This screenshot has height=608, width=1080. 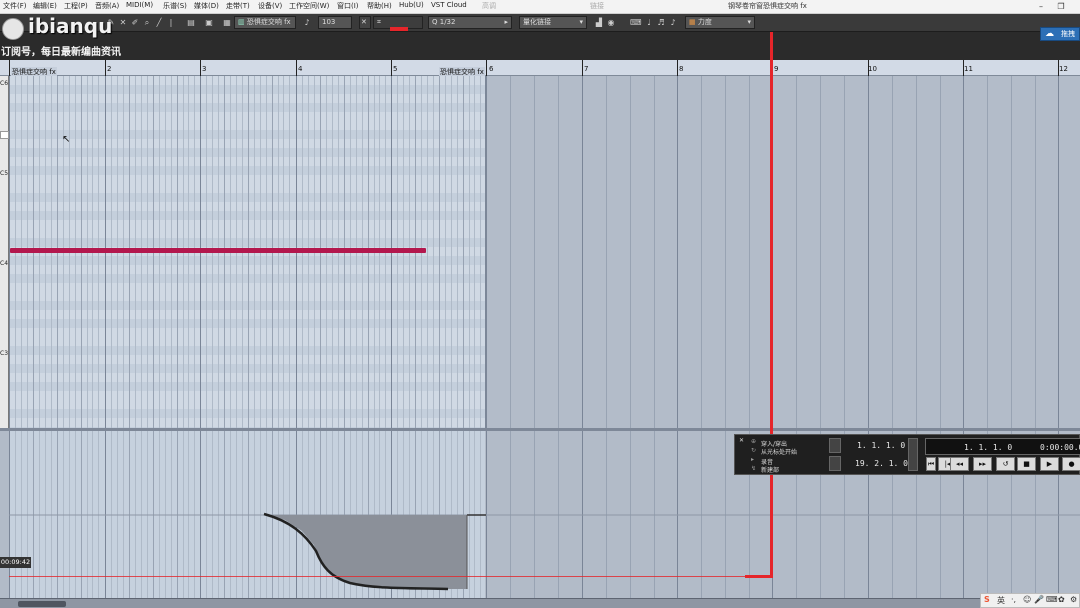 What do you see at coordinates (1005, 464) in the screenshot?
I see `cycle-toggle-icon: ↺` at bounding box center [1005, 464].